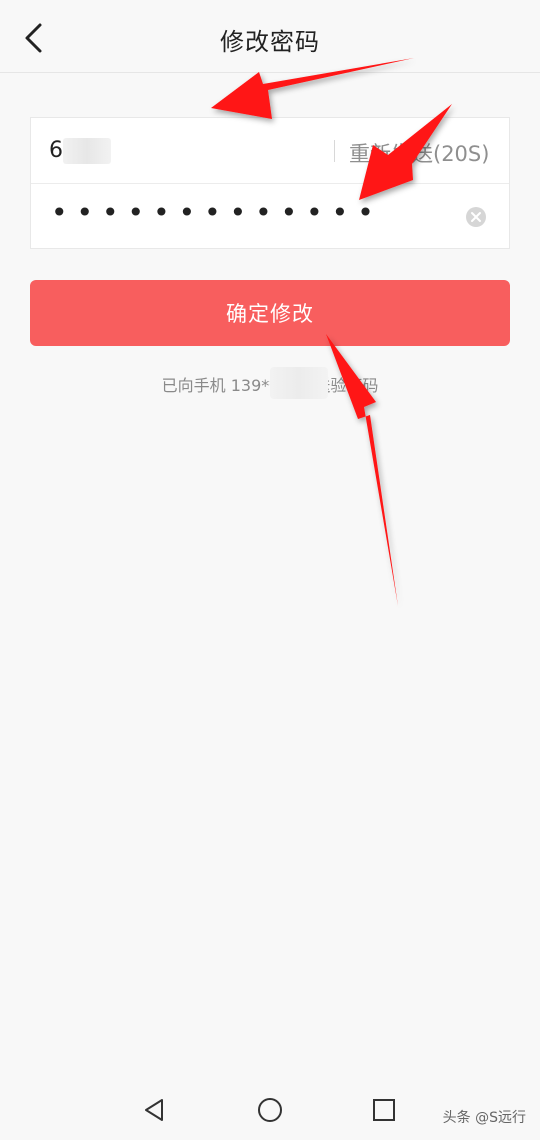  I want to click on new-password-input: •••••••••••••, so click(217, 212).